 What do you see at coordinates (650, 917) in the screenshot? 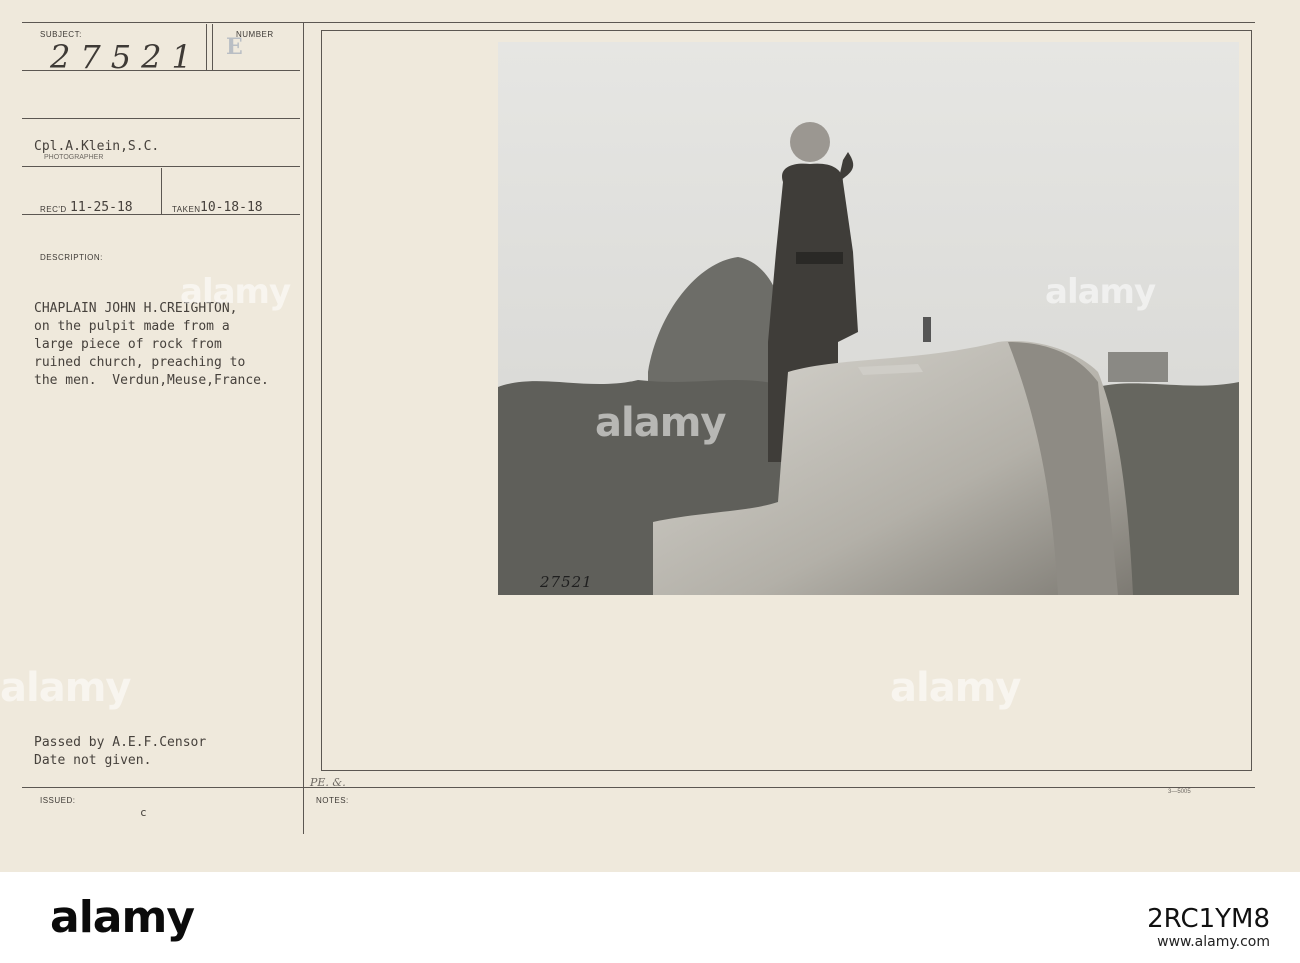
I see `stock-footer` at bounding box center [650, 917].